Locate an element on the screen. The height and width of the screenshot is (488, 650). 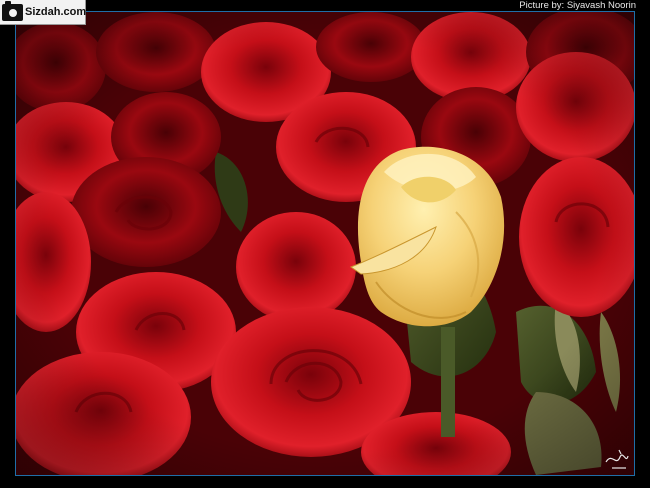
site-name: Sizdah.com is located at coordinates (56, 12).